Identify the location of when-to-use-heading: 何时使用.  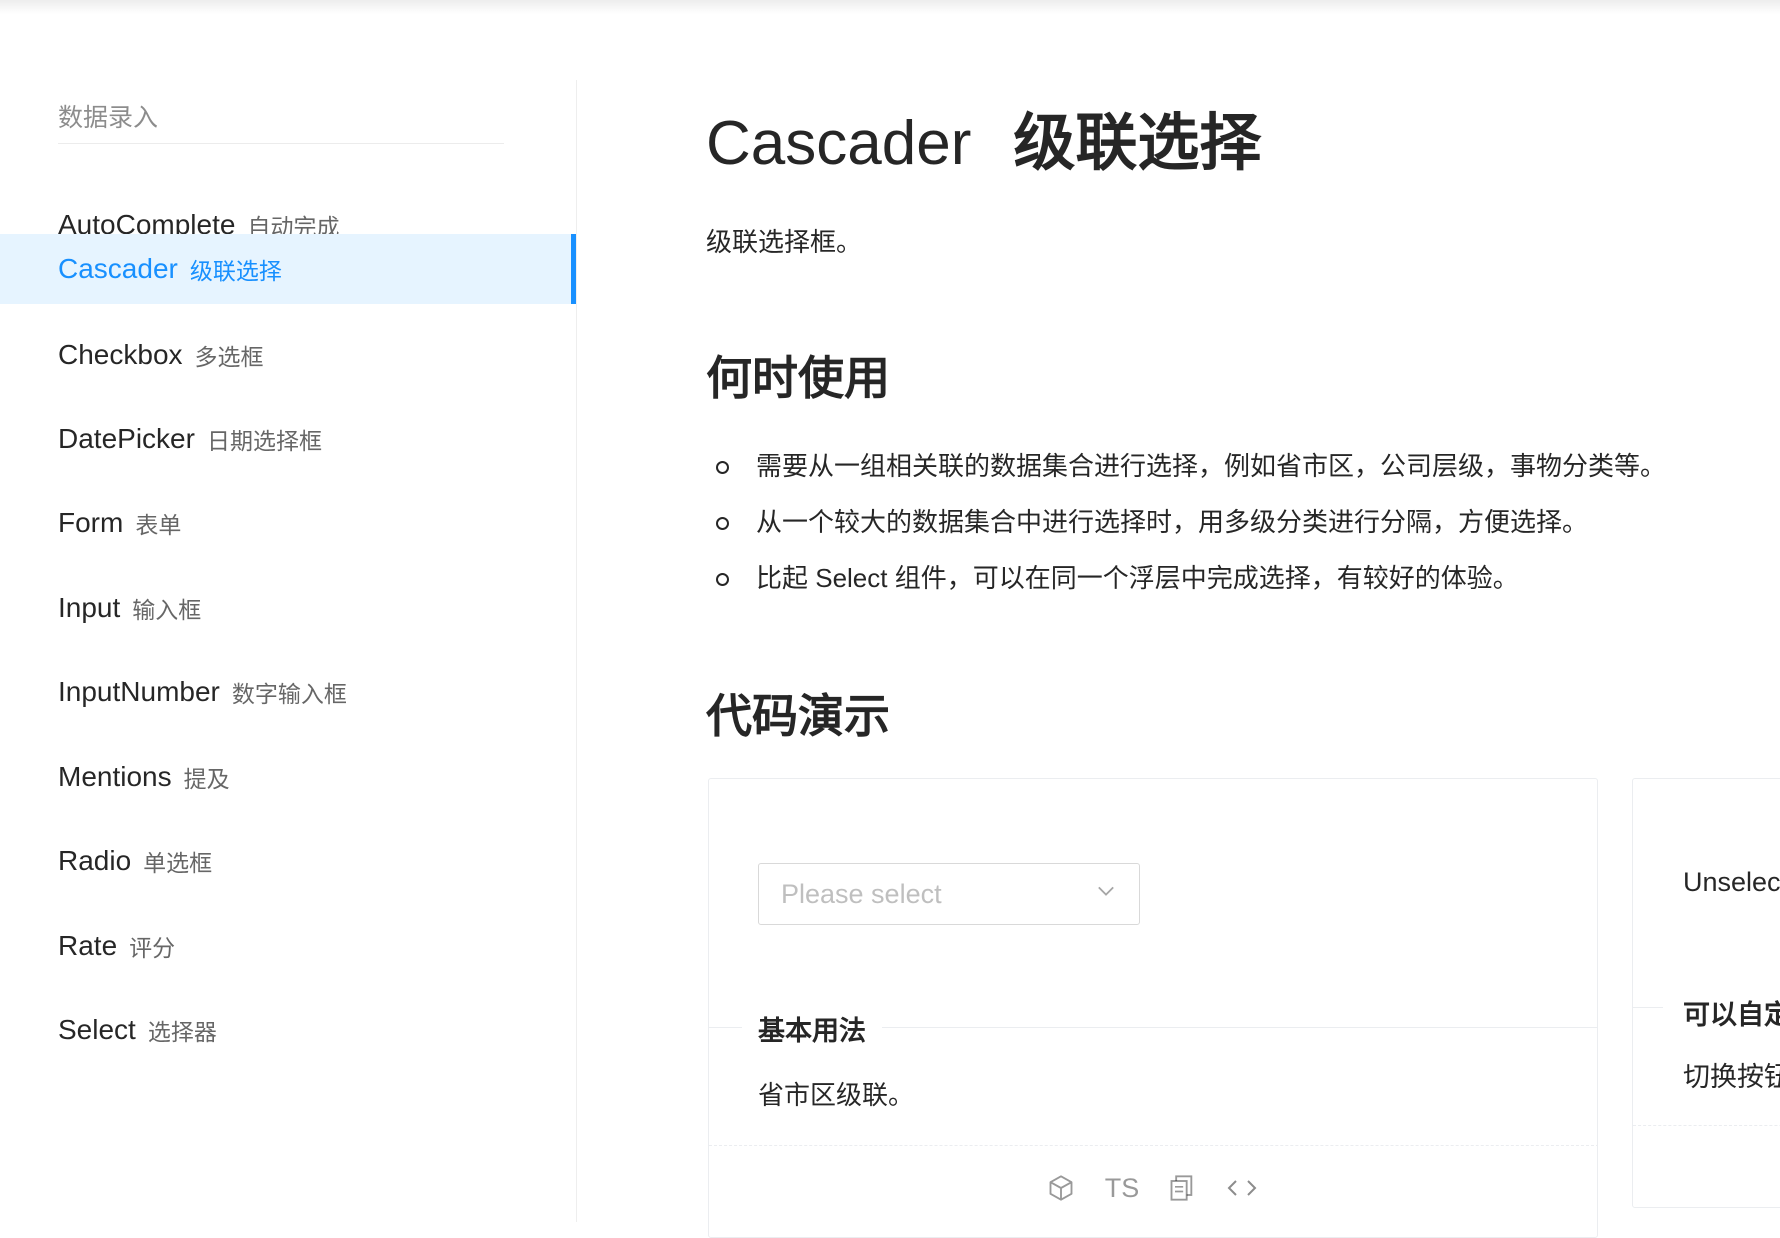
(798, 378).